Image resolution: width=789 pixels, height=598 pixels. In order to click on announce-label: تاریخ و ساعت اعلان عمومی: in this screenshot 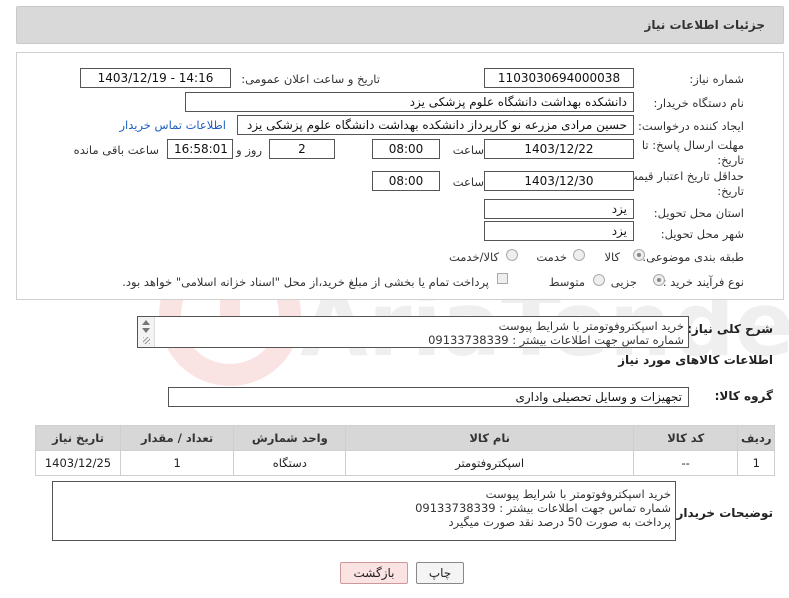, I will do `click(310, 79)`.